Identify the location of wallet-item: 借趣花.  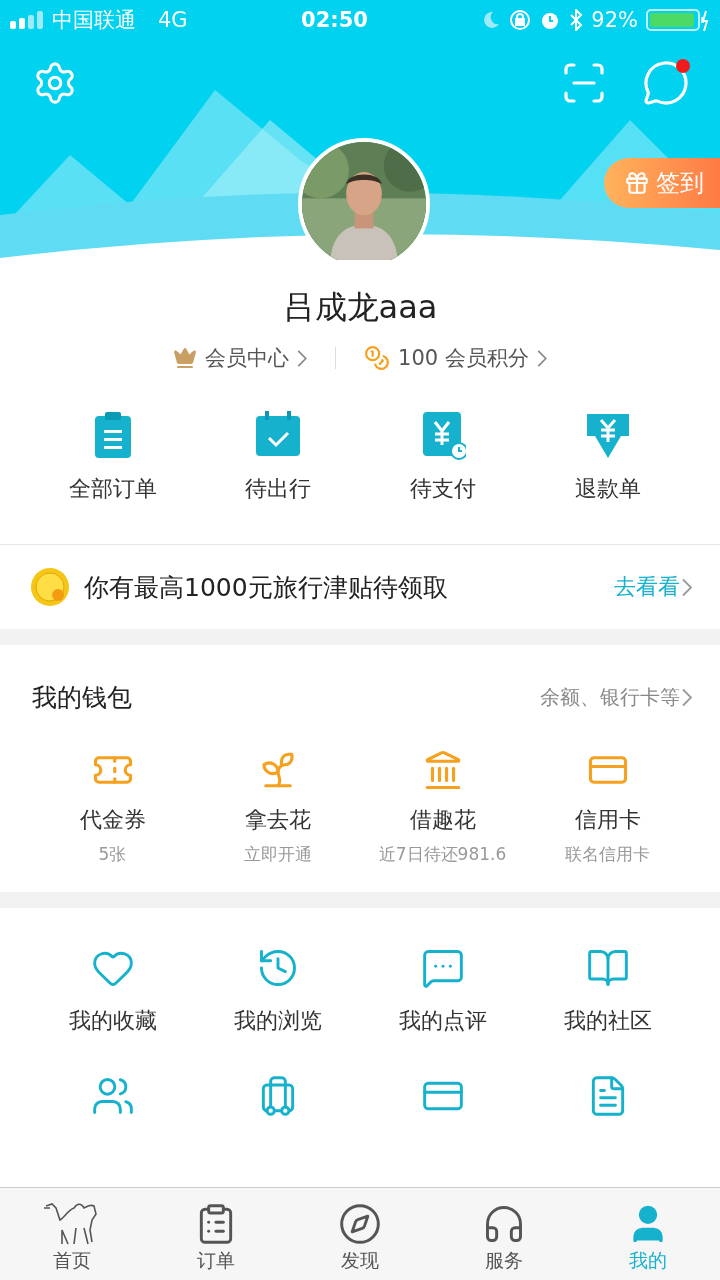
(442, 820).